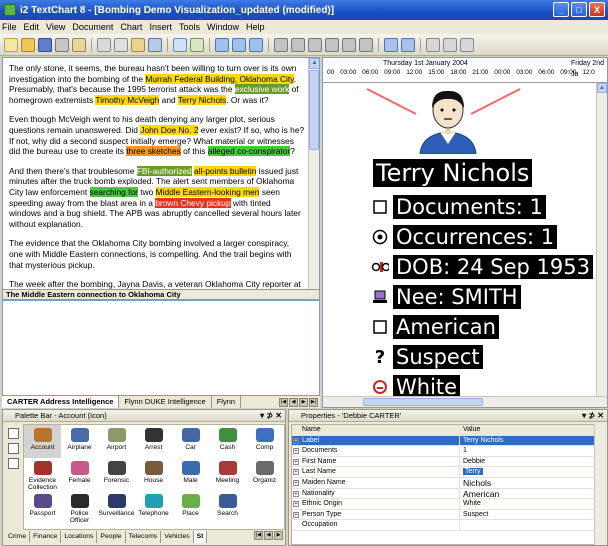 Image resolution: width=608 pixels, height=546 pixels. What do you see at coordinates (13, 463) in the screenshot?
I see `list-view-icon` at bounding box center [13, 463].